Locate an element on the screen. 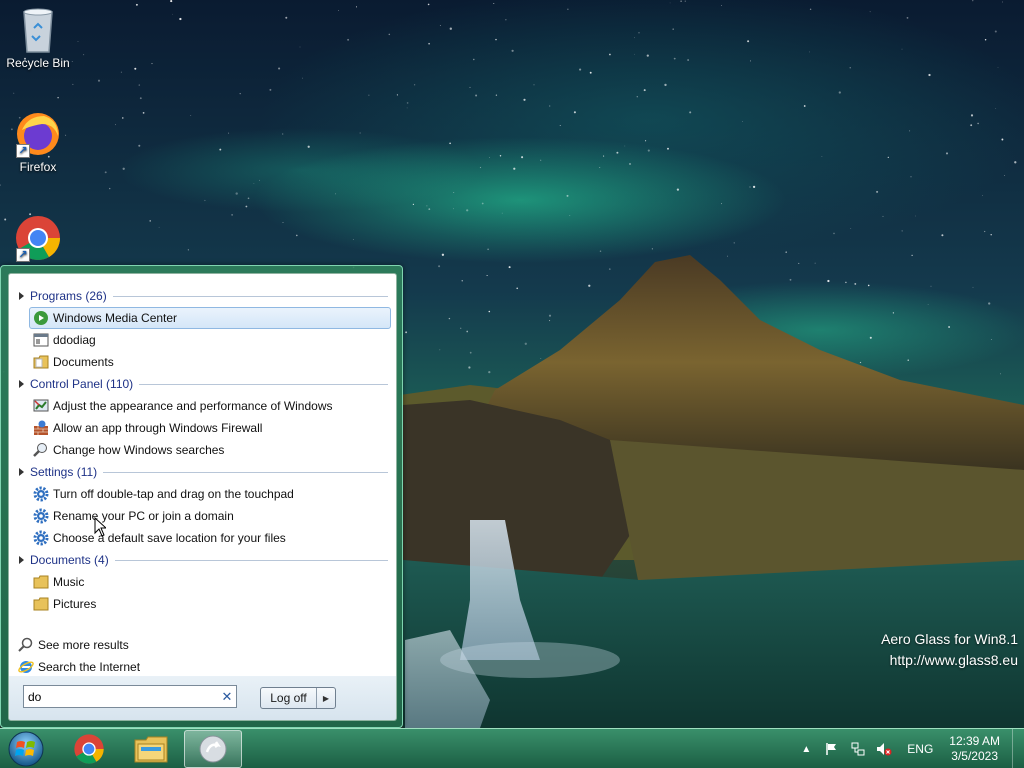 The width and height of the screenshot is (1024, 768). result-ddodiag: ddodiag is located at coordinates (210, 340).